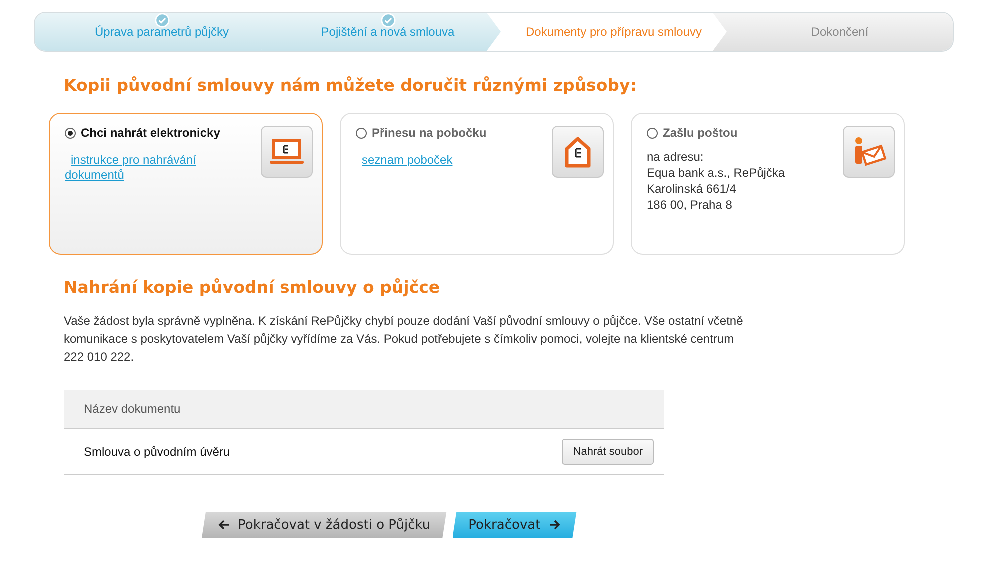 The height and width of the screenshot is (574, 992). I want to click on section-heading: Nahrání kopie původní smlouvy o půjčce, so click(252, 287).